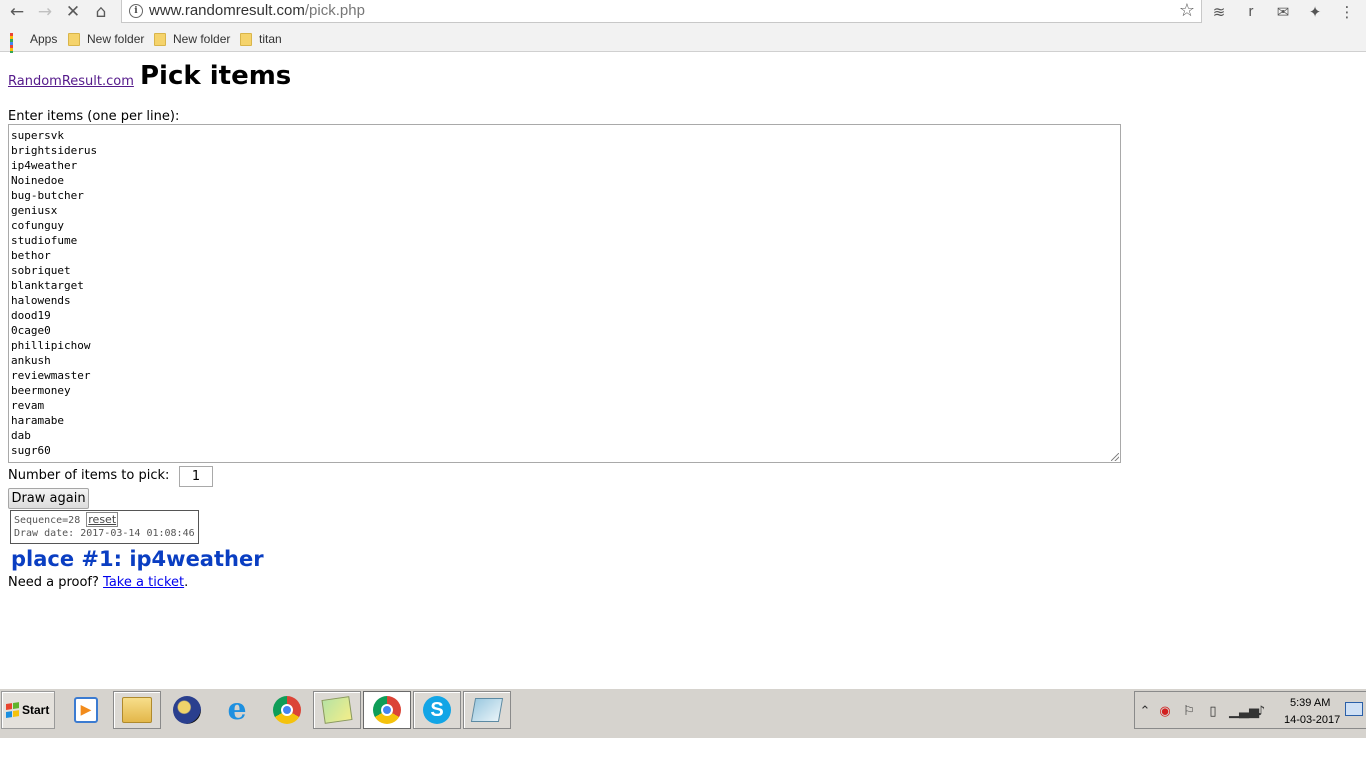  Describe the element at coordinates (16, 46) in the screenshot. I see `apps-grid-icon` at that location.